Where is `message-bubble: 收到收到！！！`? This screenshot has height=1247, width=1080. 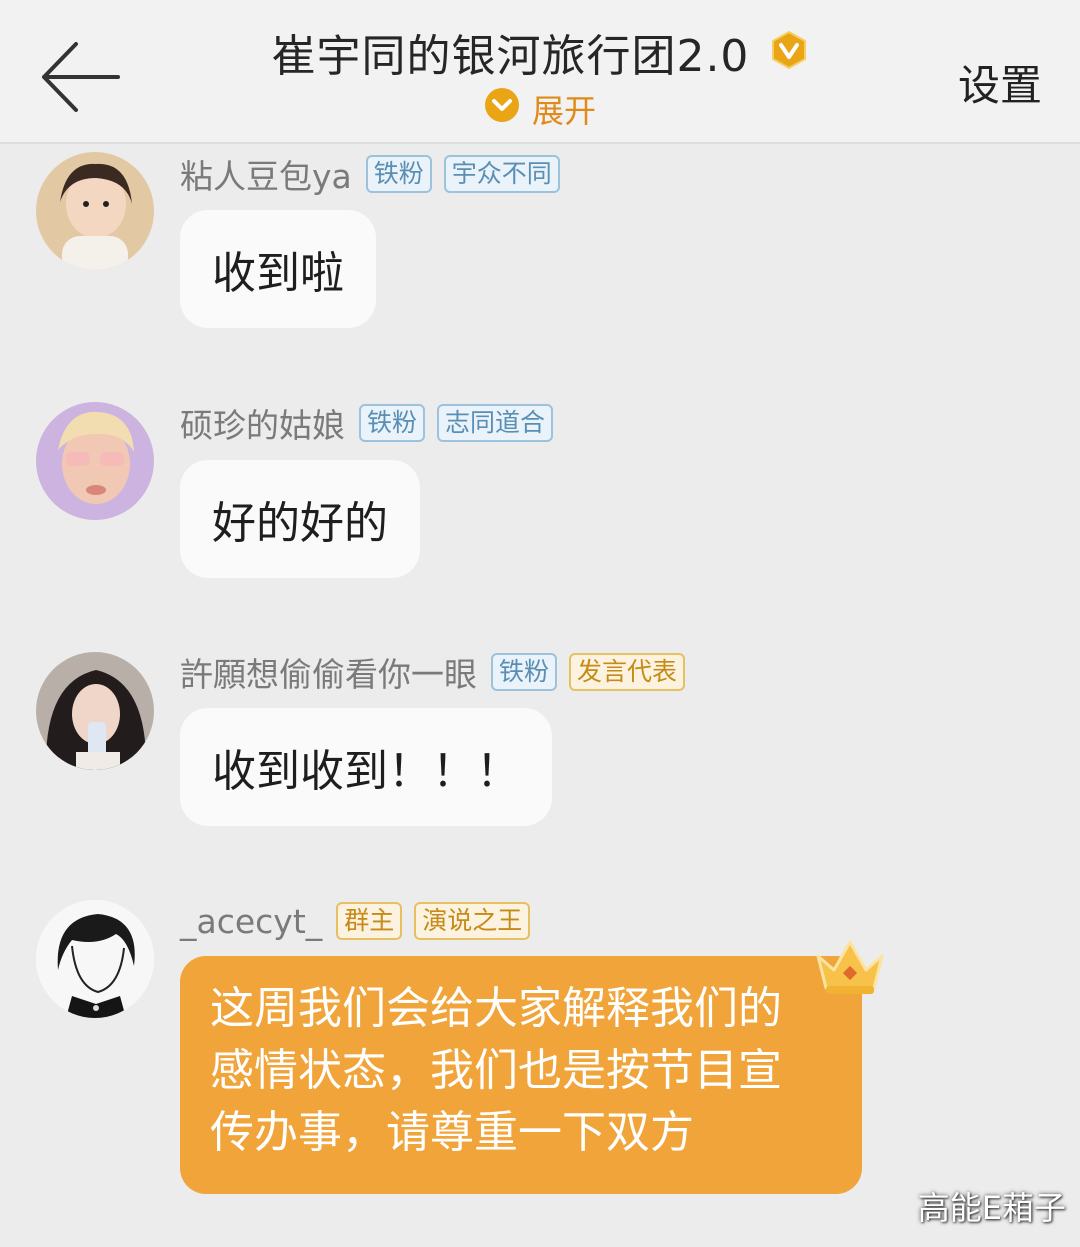
message-bubble: 收到收到！！！ is located at coordinates (366, 767).